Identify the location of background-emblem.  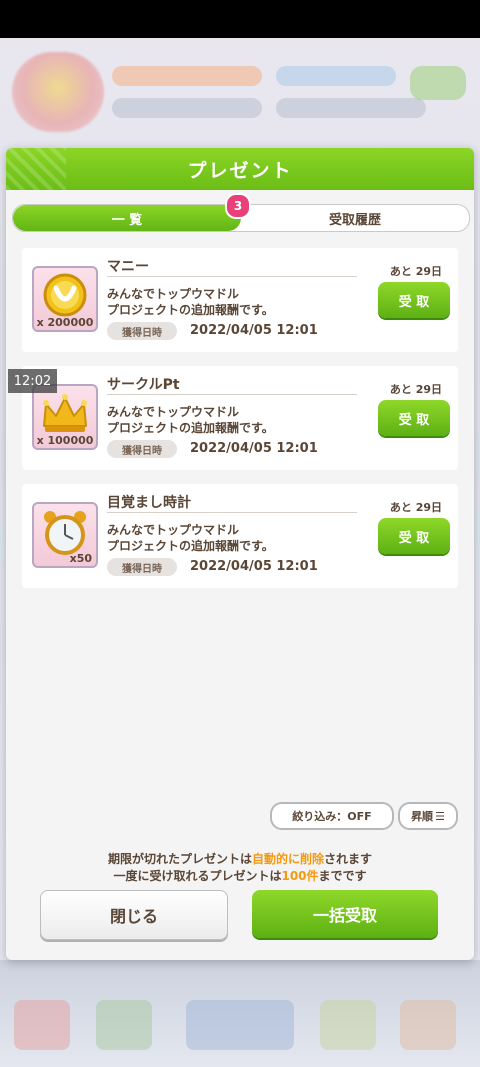
(58, 92).